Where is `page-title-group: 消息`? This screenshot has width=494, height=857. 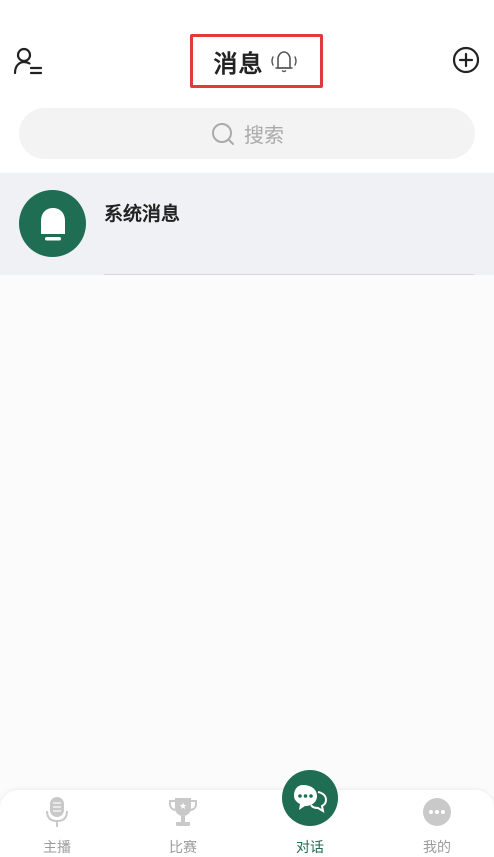
page-title-group: 消息 is located at coordinates (256, 61).